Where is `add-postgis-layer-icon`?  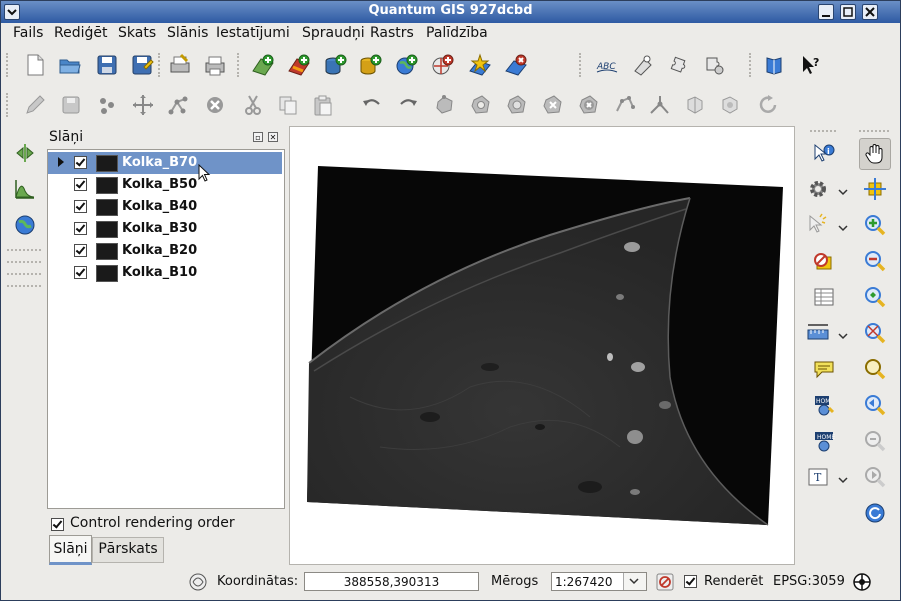 add-postgis-layer-icon is located at coordinates (335, 65).